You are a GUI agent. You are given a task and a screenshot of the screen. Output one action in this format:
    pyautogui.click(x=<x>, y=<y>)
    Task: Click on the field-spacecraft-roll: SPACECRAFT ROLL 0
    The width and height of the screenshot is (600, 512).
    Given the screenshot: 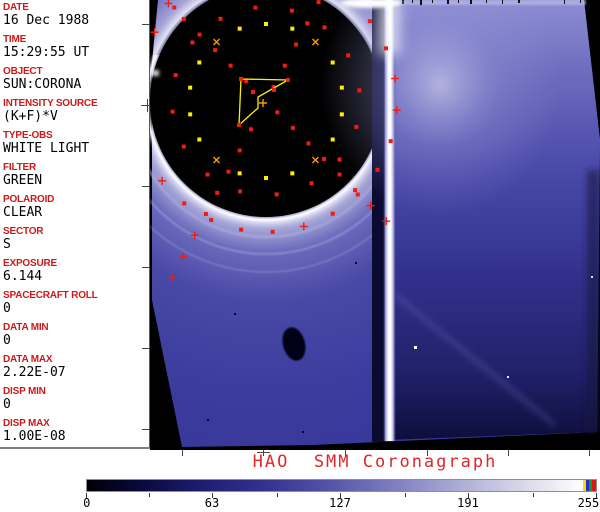 What is the action you would take?
    pyautogui.click(x=75, y=303)
    